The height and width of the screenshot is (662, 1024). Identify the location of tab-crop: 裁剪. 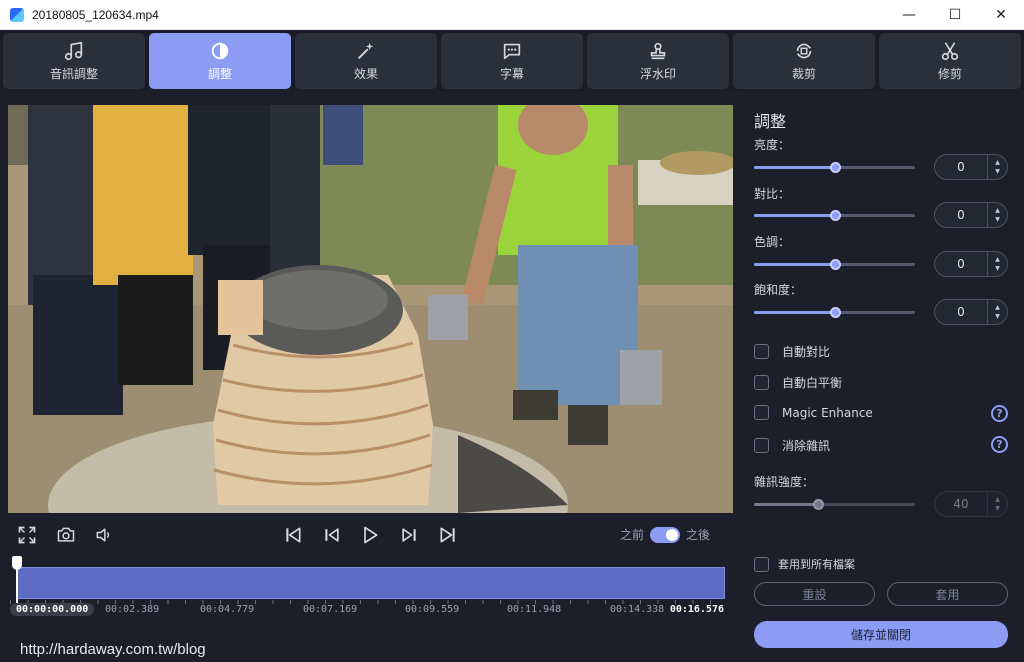
(804, 61).